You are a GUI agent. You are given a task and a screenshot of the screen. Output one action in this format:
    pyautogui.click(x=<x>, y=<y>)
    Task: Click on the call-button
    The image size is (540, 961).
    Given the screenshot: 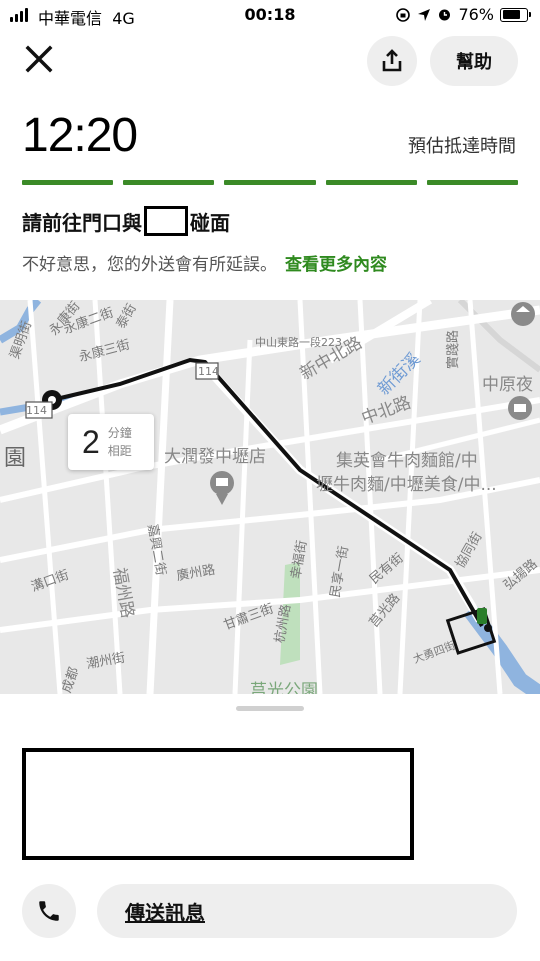 What is the action you would take?
    pyautogui.click(x=49, y=911)
    